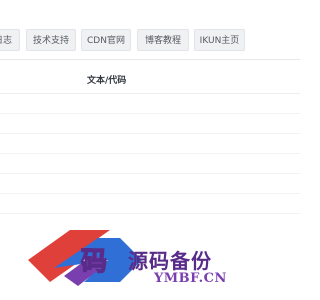 Image resolution: width=320 pixels, height=300 pixels. Describe the element at coordinates (10, 40) in the screenshot. I see `tab-log: 日志` at that location.